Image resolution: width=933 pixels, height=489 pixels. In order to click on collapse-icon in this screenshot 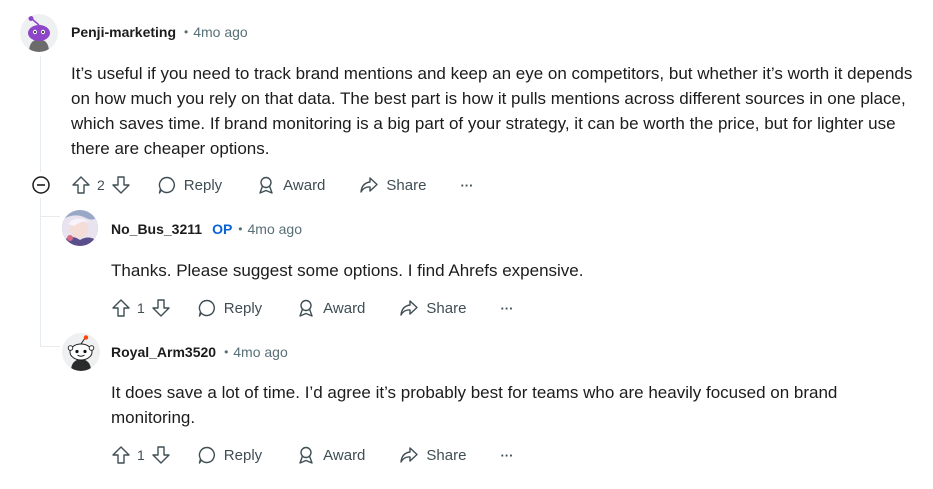, I will do `click(41, 185)`.